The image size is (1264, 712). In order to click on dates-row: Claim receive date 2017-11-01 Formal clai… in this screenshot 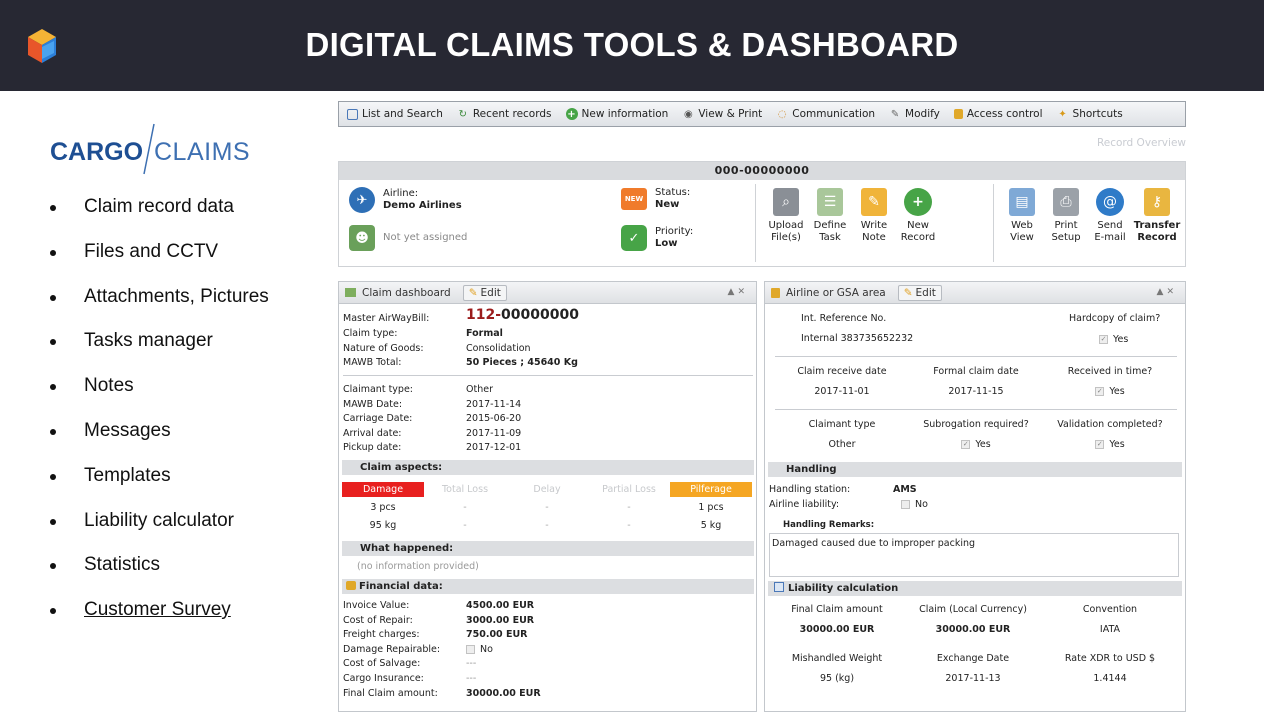, I will do `click(975, 381)`.